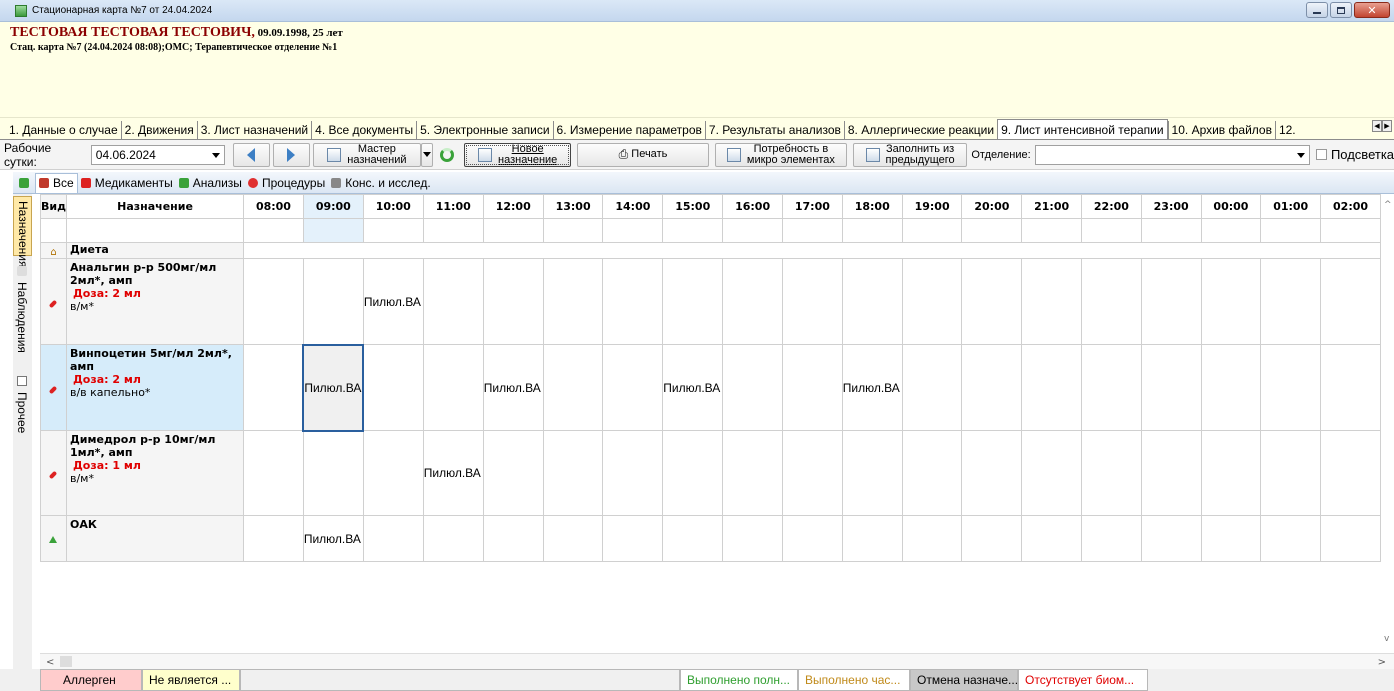  I want to click on scroll-up-icon: ^, so click(1388, 205).